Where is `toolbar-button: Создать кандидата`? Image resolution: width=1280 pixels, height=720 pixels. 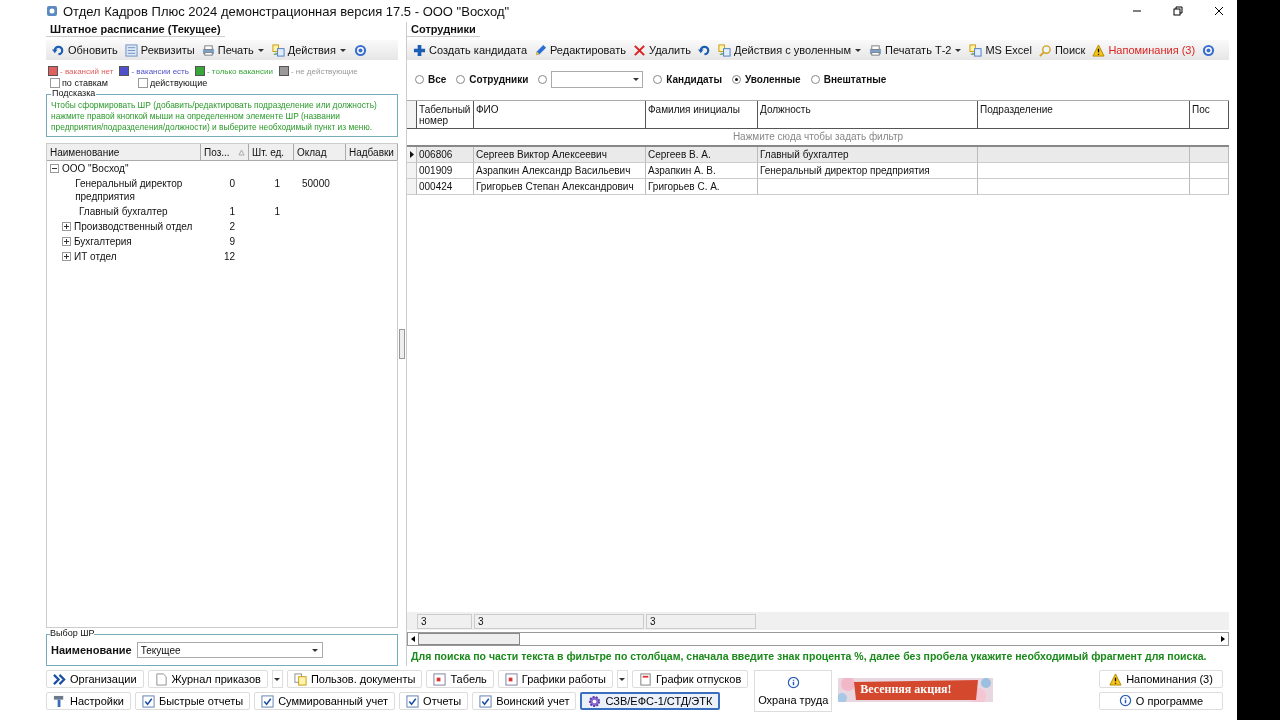 toolbar-button: Создать кандидата is located at coordinates (470, 50).